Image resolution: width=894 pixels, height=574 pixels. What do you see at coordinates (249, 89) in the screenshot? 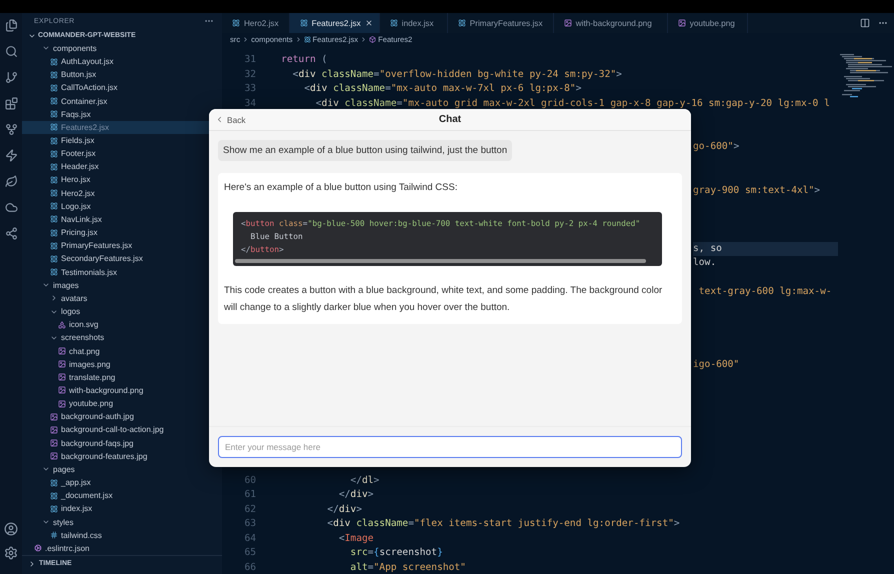
I see `line-number: 33` at bounding box center [249, 89].